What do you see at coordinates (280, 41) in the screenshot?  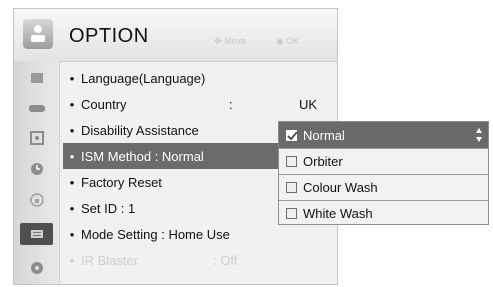 I see `ok-button-icon: ◉` at bounding box center [280, 41].